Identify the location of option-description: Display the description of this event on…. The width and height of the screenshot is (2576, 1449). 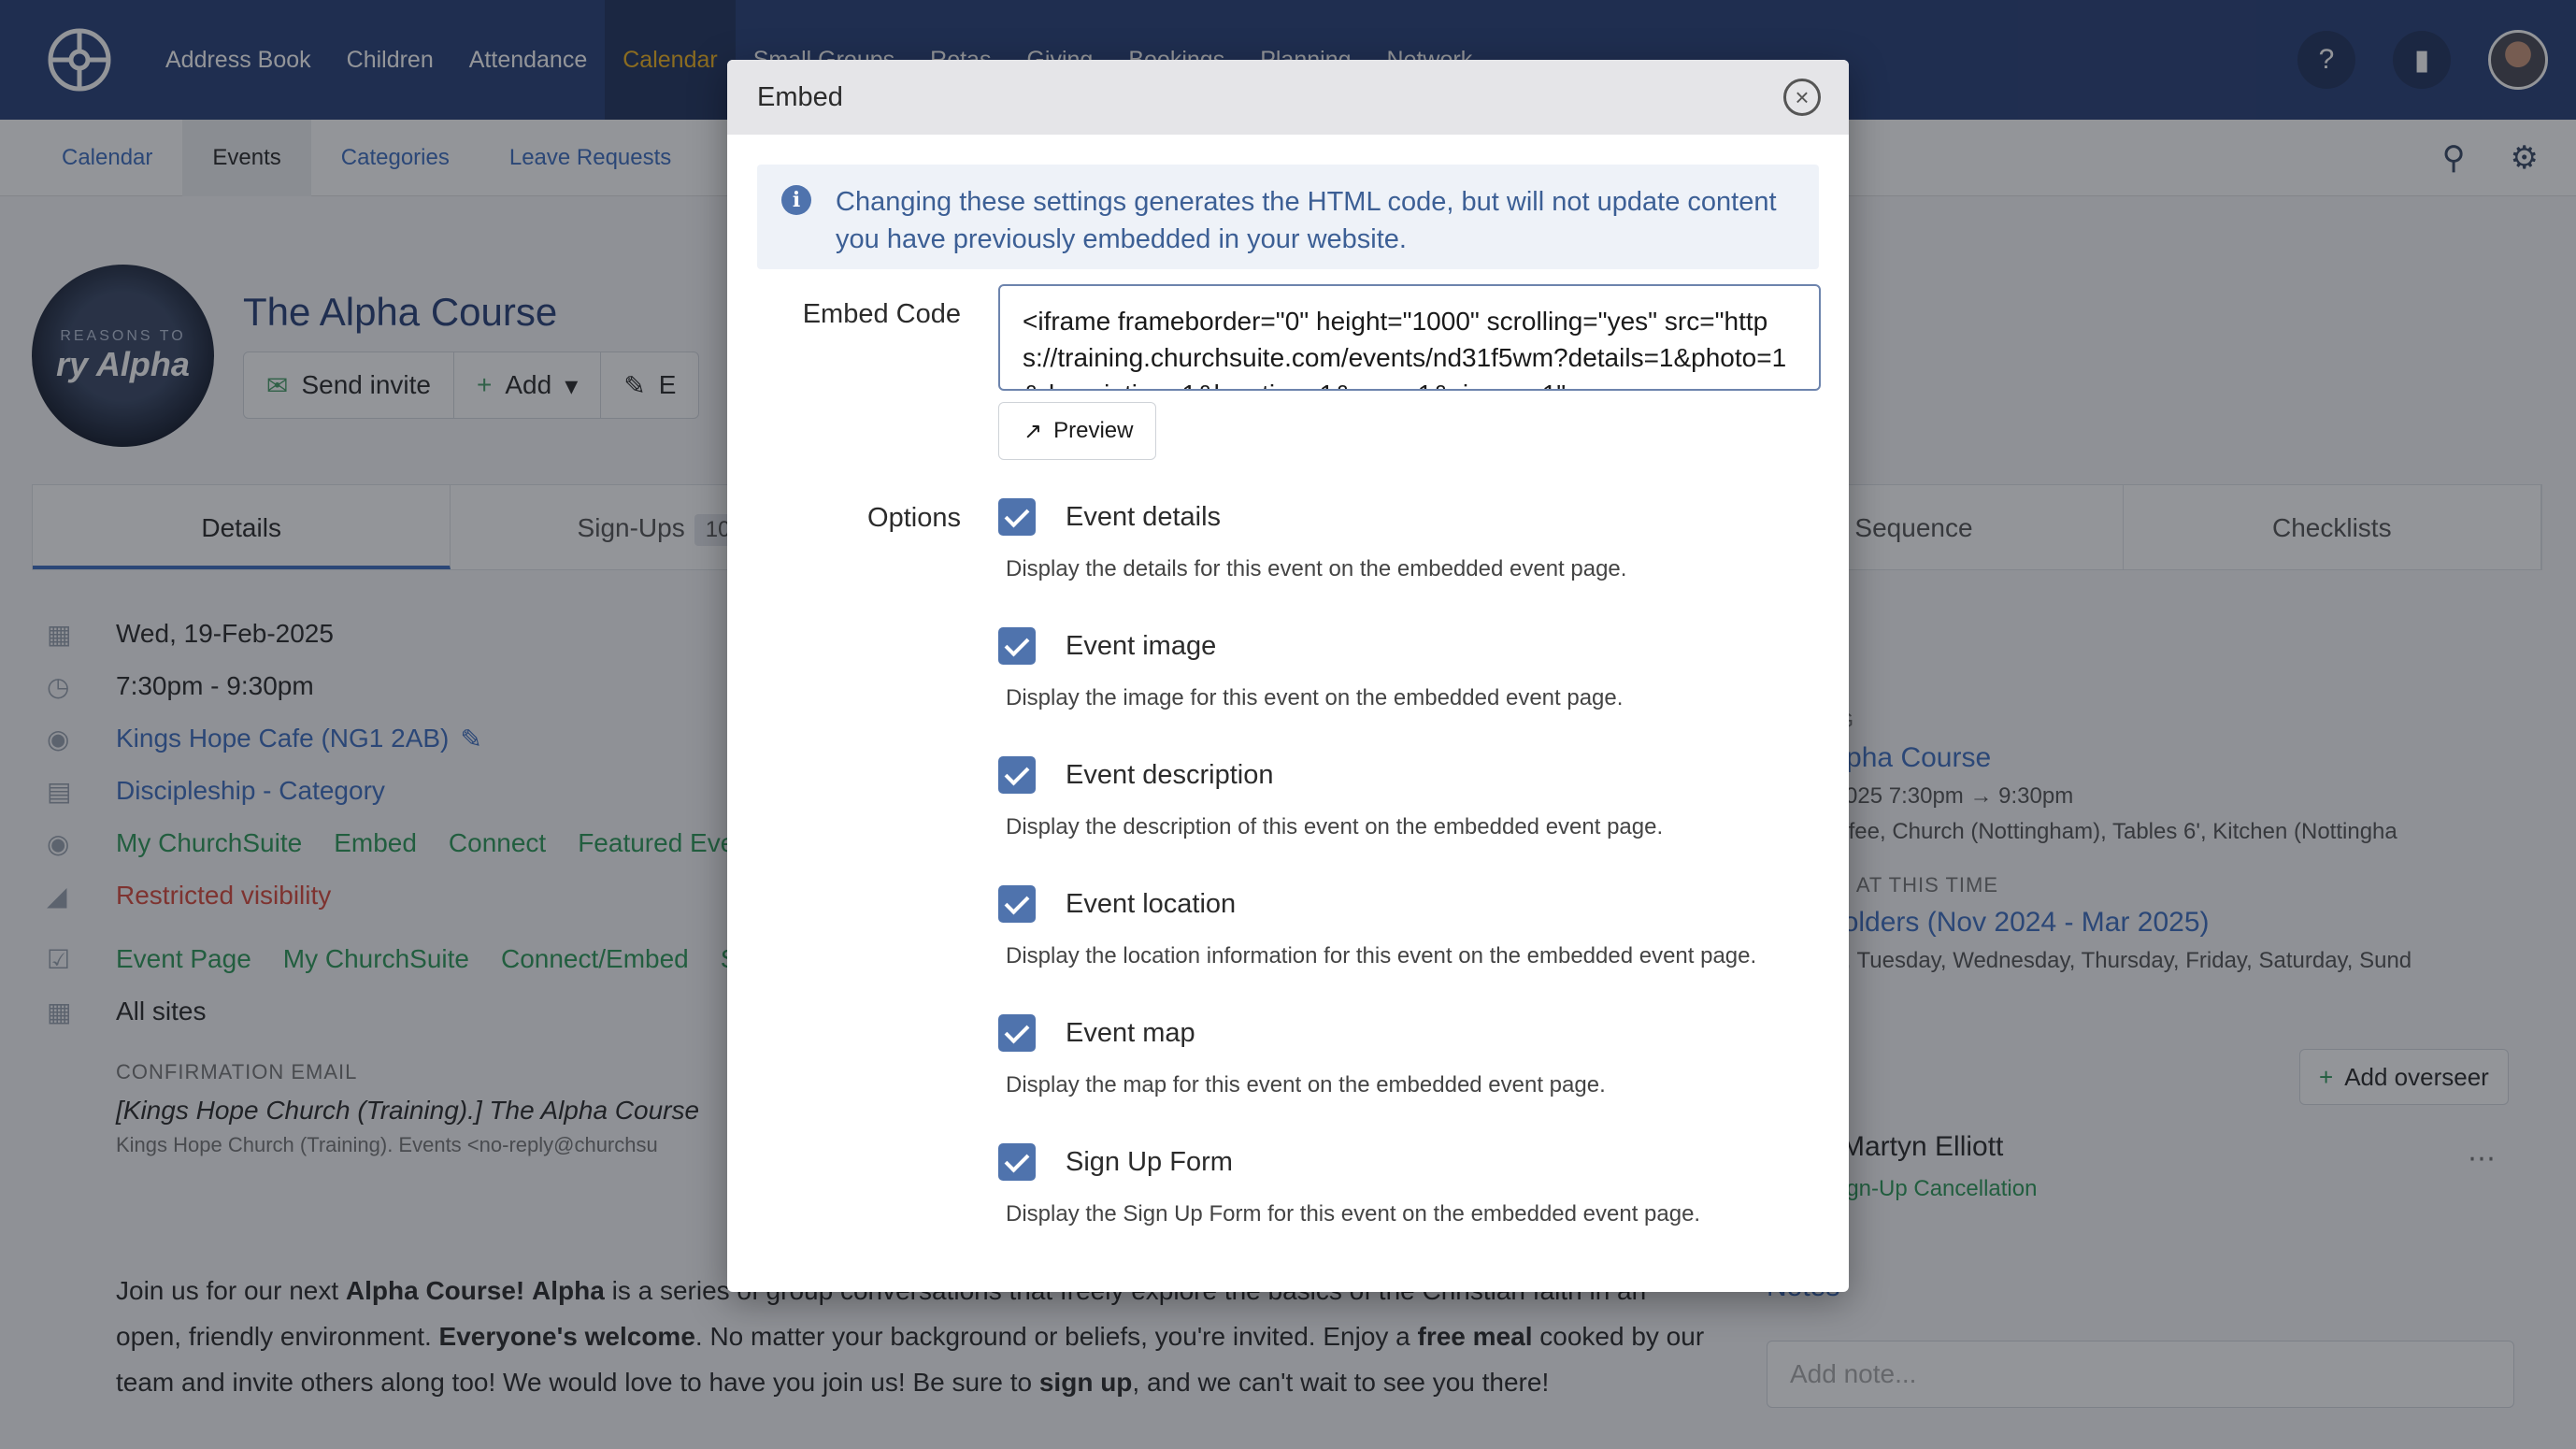
(1335, 826).